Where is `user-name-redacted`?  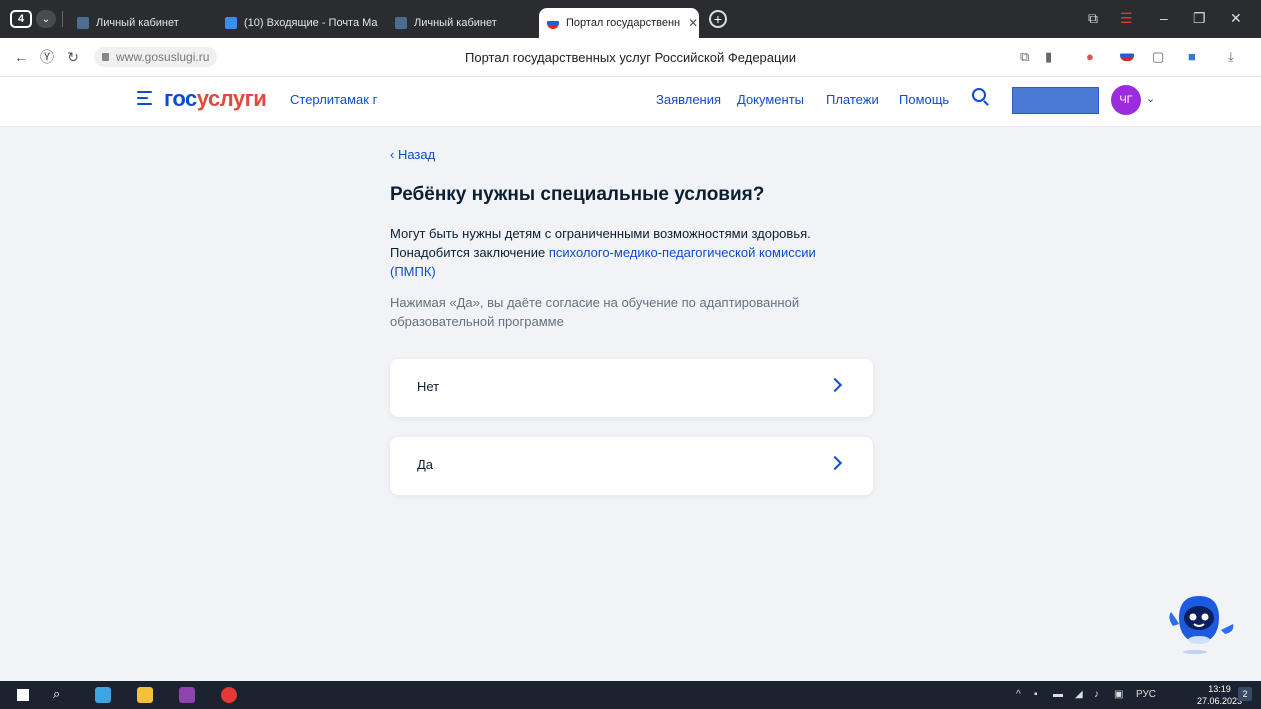
user-name-redacted is located at coordinates (1055, 100).